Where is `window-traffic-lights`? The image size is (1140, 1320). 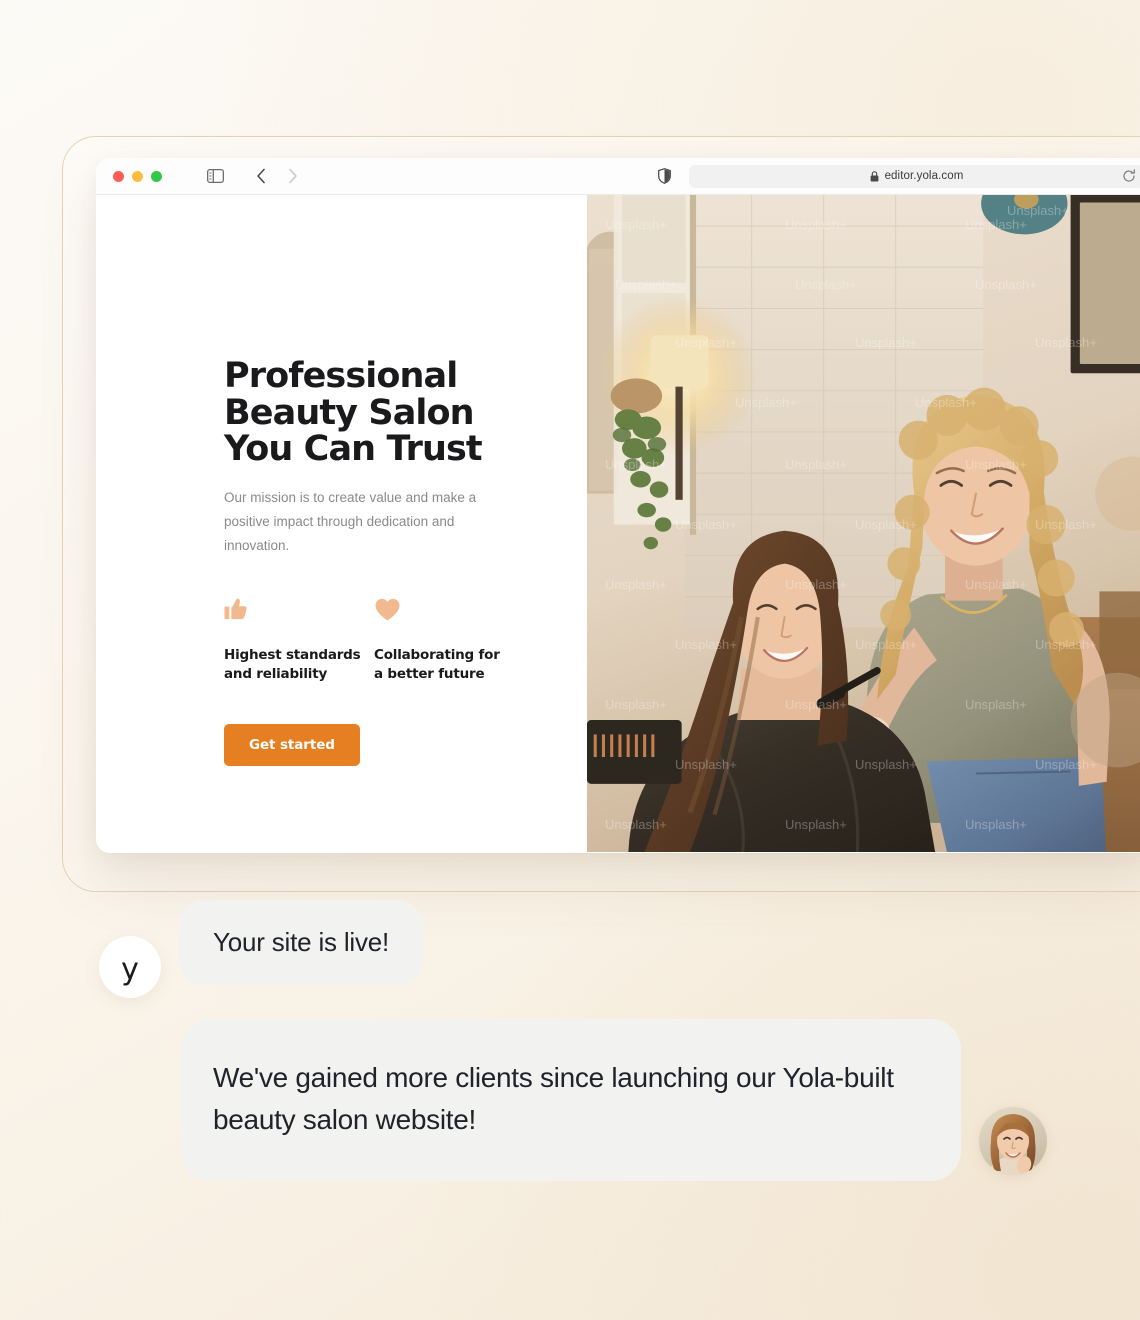
window-traffic-lights is located at coordinates (137, 176).